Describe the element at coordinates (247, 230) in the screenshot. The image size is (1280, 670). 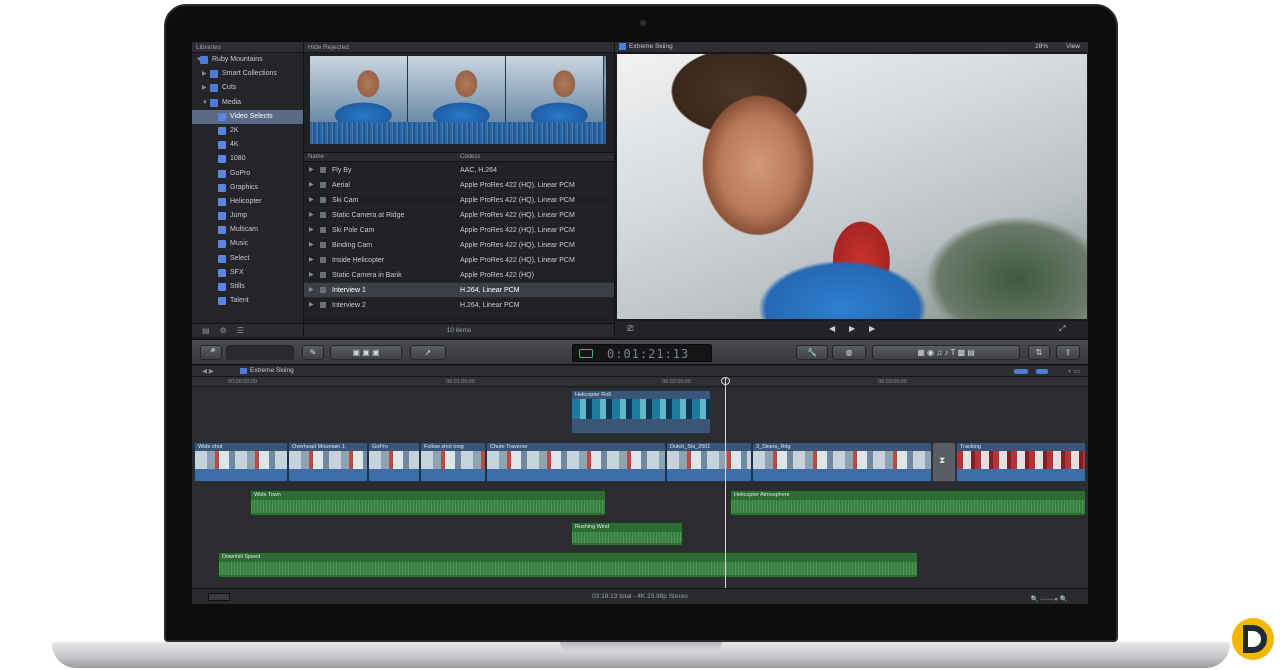
I see `sidebar-item-multicam: Multicam` at that location.